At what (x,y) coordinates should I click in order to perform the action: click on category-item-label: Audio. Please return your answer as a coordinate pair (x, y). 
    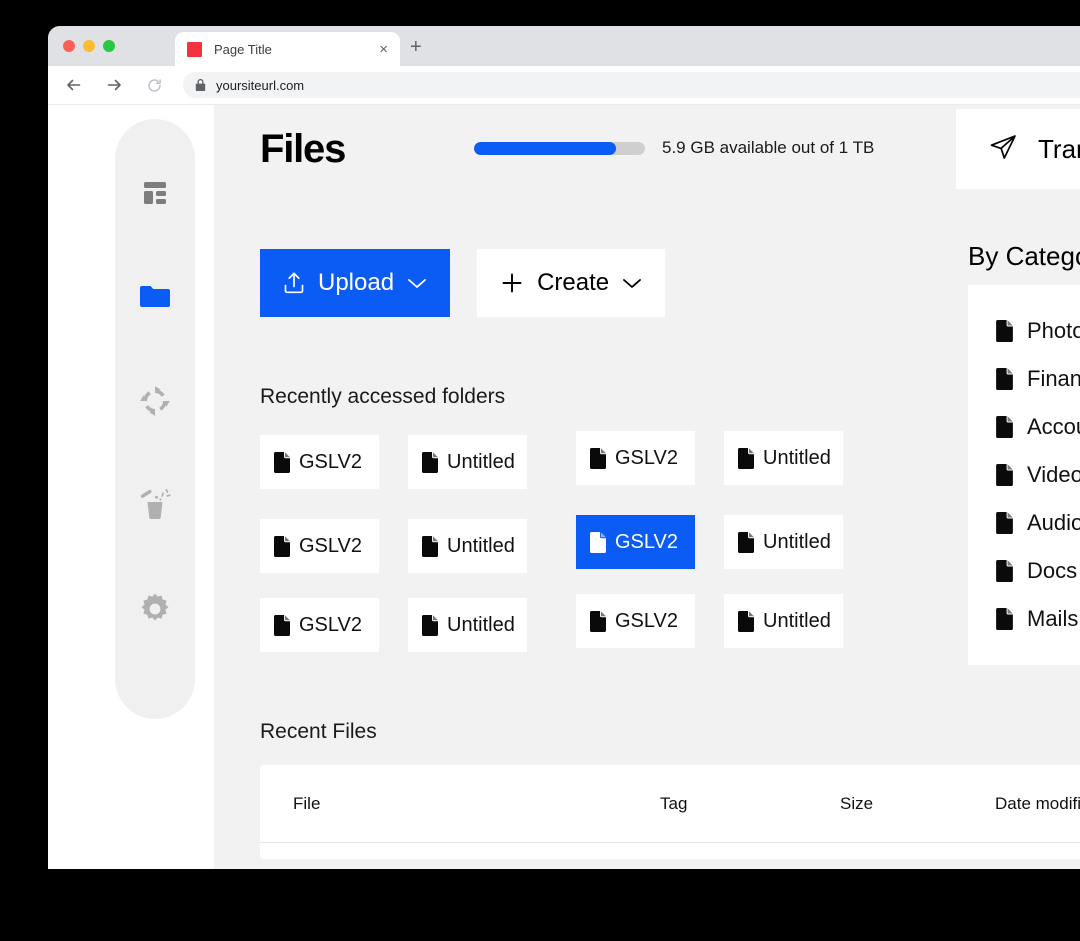
    Looking at the image, I should click on (1053, 522).